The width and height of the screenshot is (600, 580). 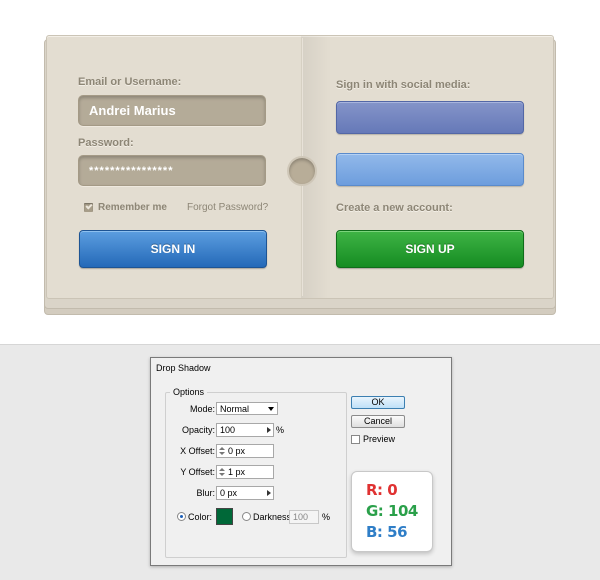 What do you see at coordinates (245, 430) in the screenshot?
I see `opacity-input: 100` at bounding box center [245, 430].